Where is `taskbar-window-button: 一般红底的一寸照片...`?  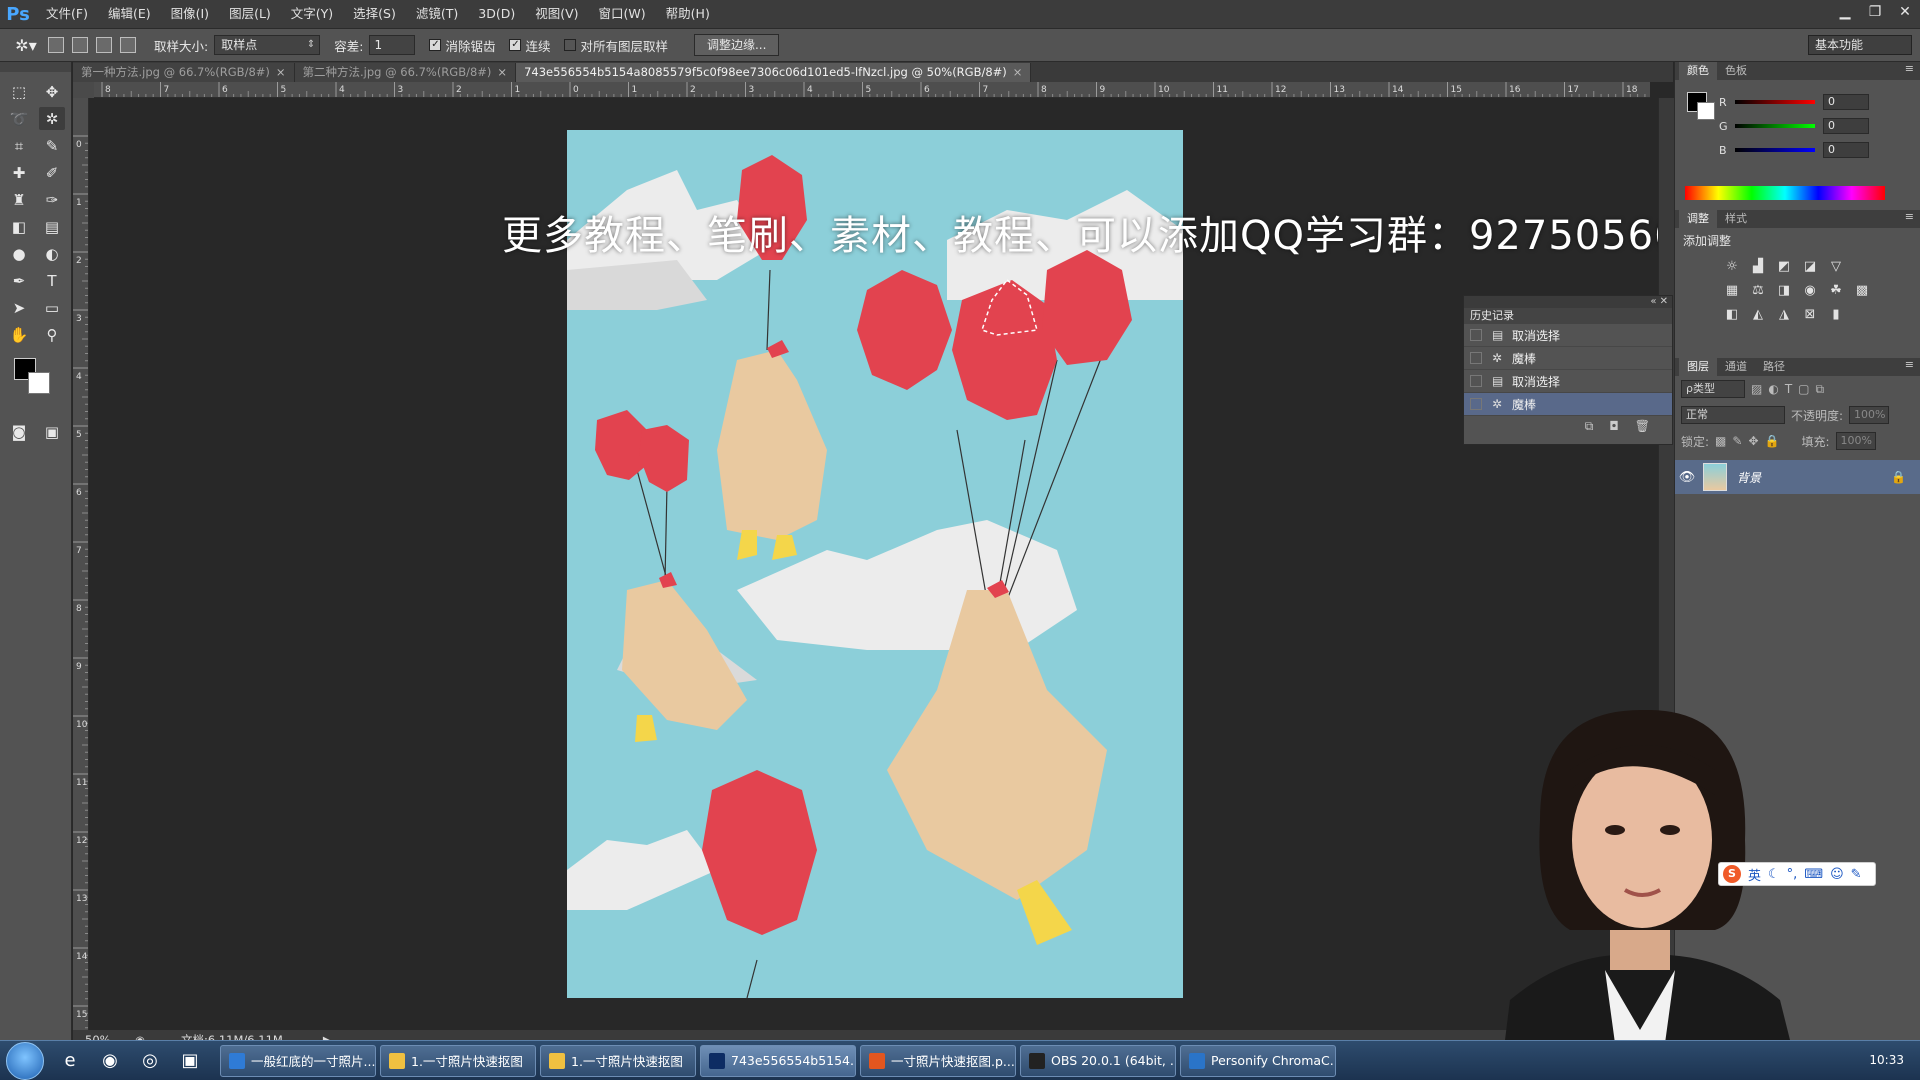 taskbar-window-button: 一般红底的一寸照片... is located at coordinates (298, 1060).